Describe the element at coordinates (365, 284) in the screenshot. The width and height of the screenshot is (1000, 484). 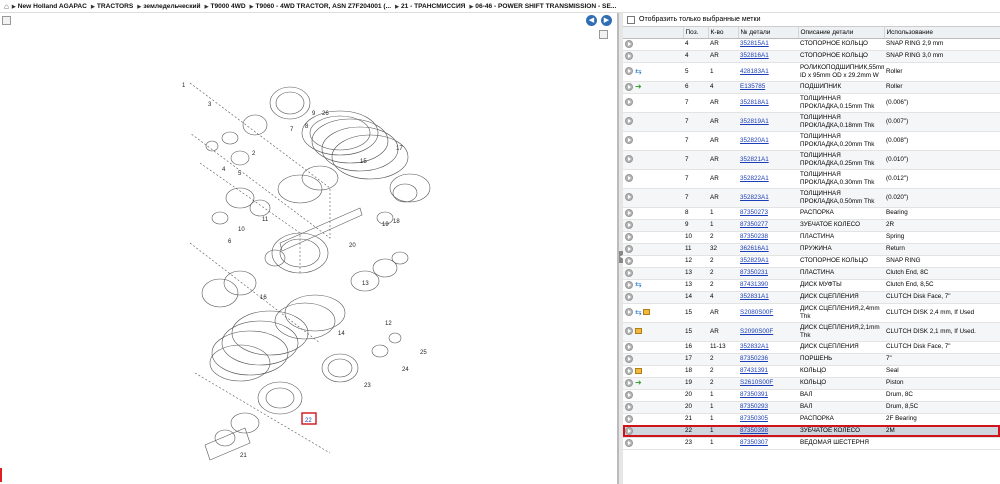
I see `callout-label: 13` at that location.